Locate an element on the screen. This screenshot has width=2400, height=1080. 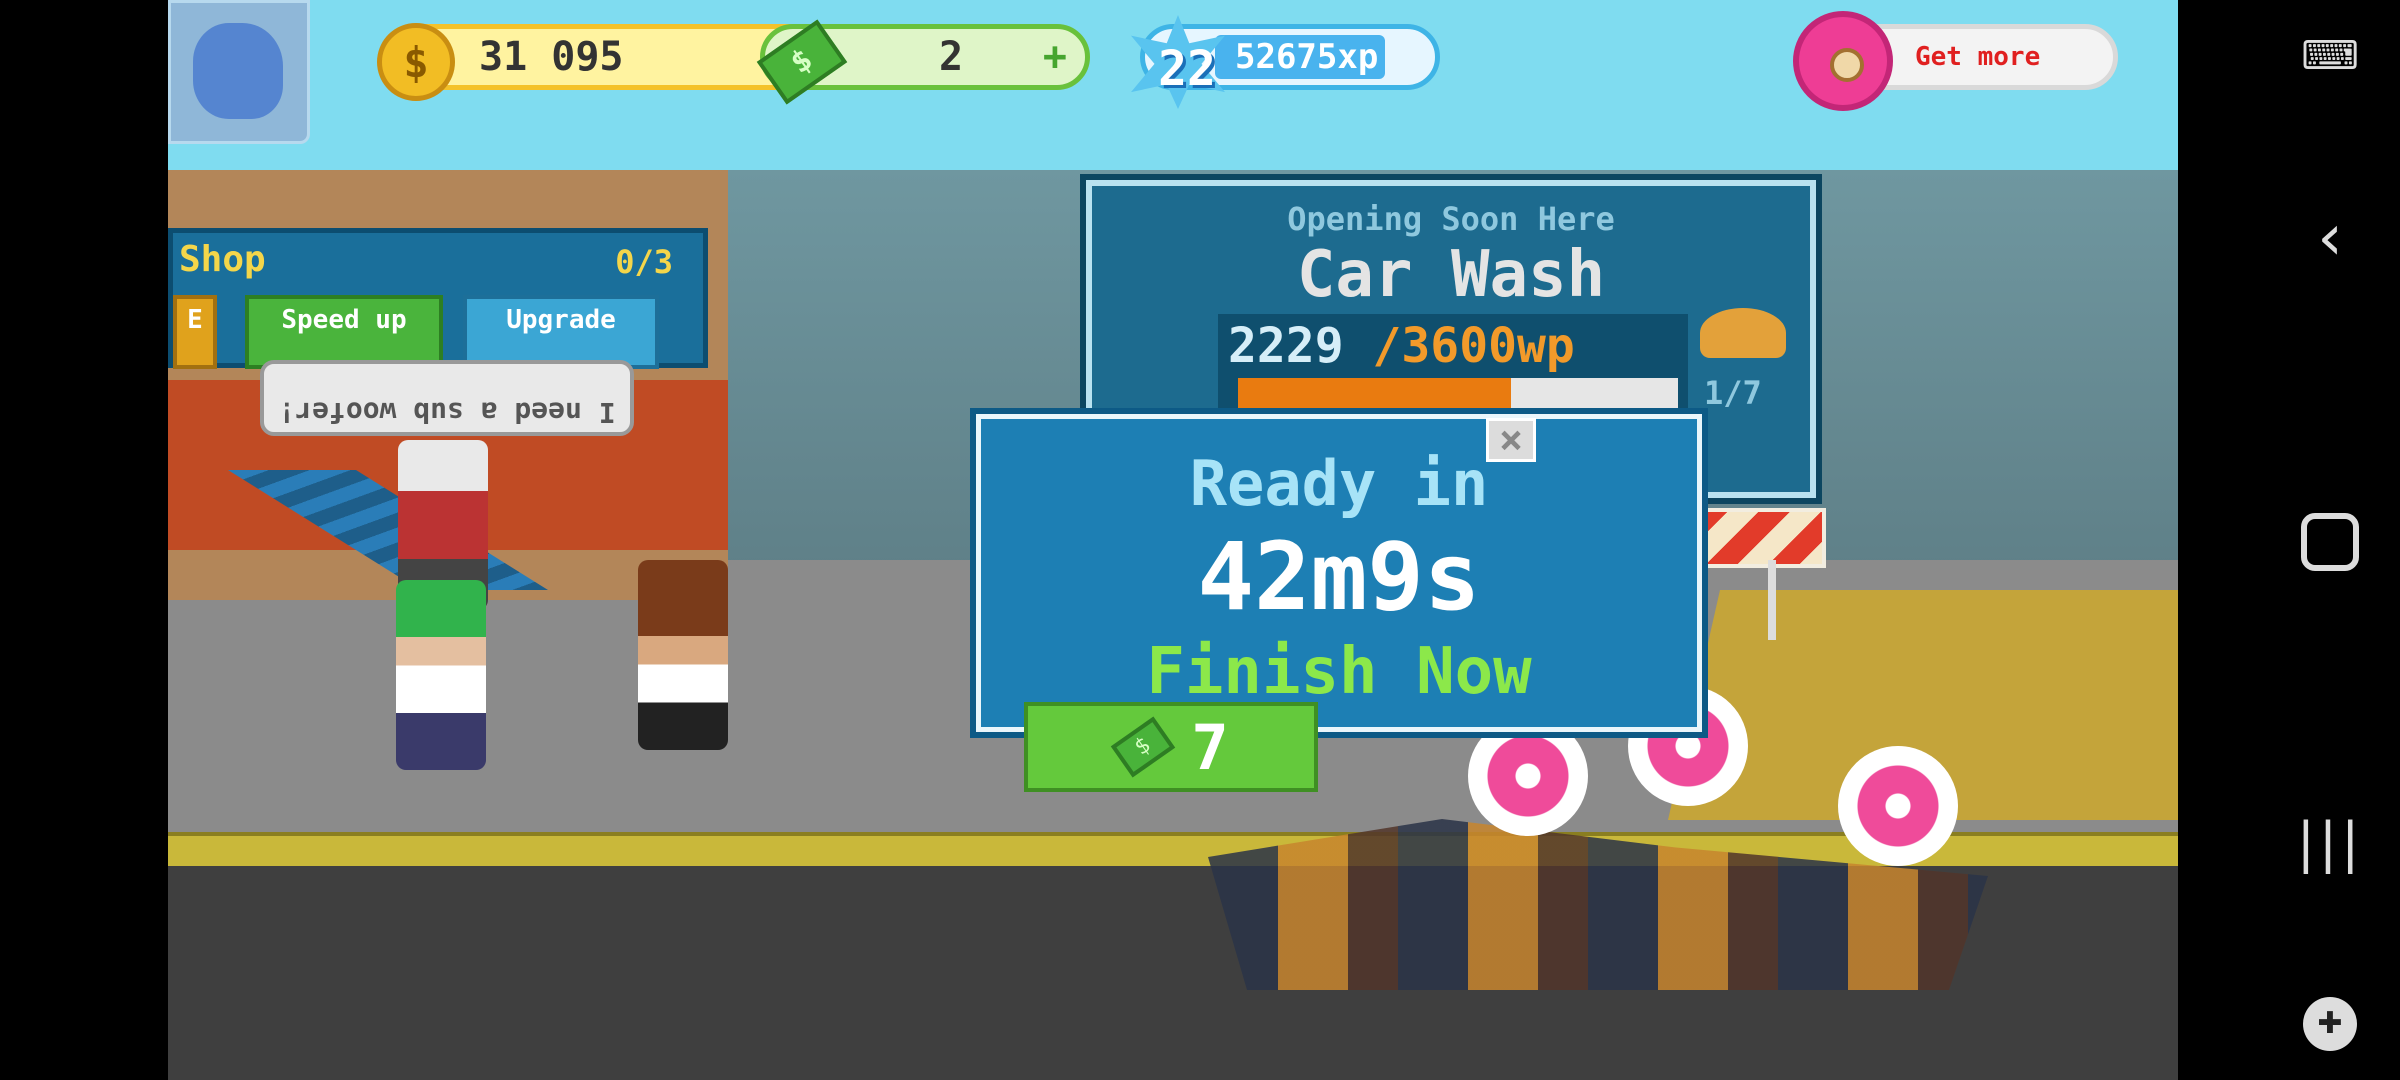
shop-partial-button: E is located at coordinates (195, 332).